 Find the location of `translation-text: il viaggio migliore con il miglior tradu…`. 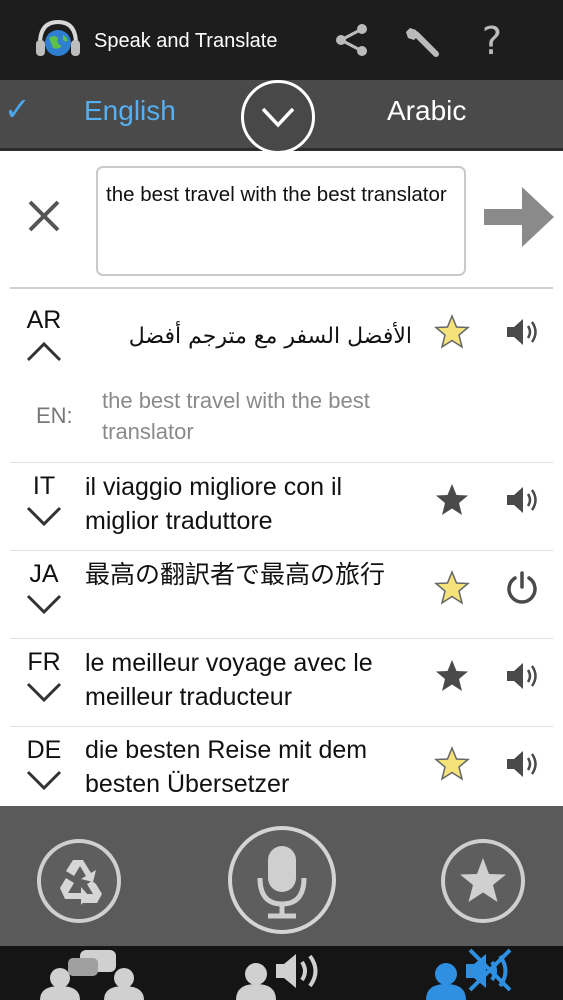

translation-text: il viaggio migliore con il miglior tradu… is located at coordinates (214, 504).